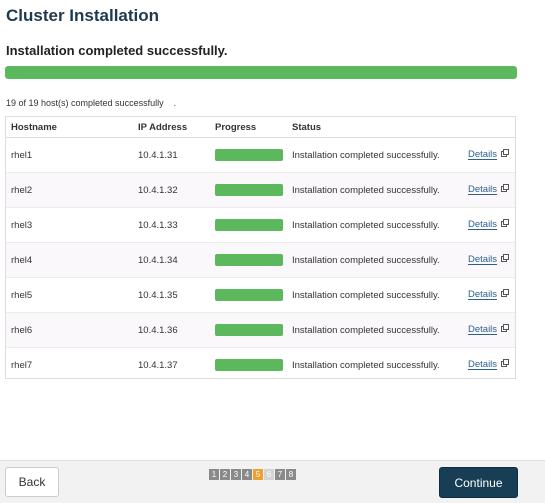 Image resolution: width=545 pixels, height=503 pixels. I want to click on wizard-step-5: 5, so click(258, 474).